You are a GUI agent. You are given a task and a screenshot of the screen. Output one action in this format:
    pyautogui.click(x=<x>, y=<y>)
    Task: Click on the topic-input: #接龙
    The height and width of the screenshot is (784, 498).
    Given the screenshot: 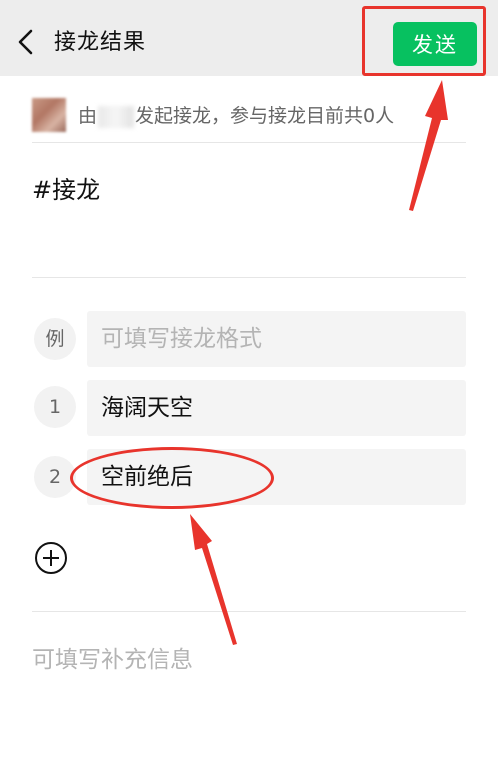 What is the action you would take?
    pyautogui.click(x=66, y=190)
    